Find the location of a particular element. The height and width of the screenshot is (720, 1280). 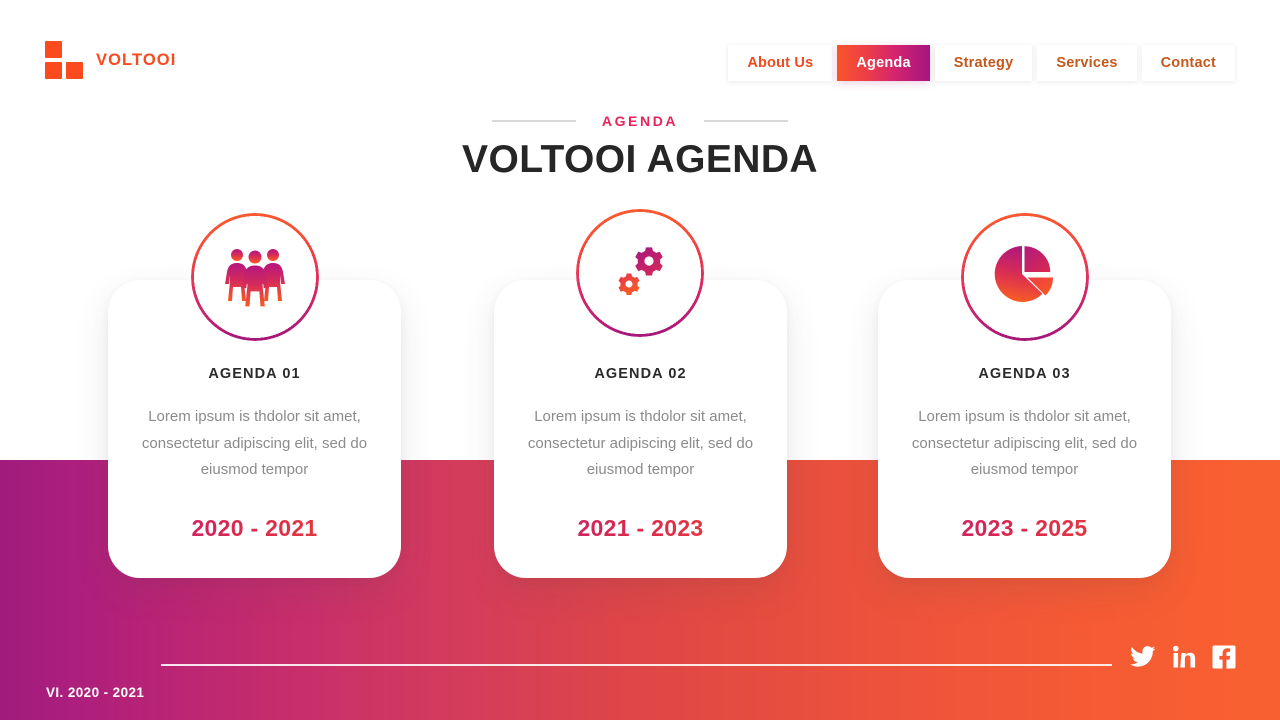

three-squares-logo-icon is located at coordinates (64, 60).